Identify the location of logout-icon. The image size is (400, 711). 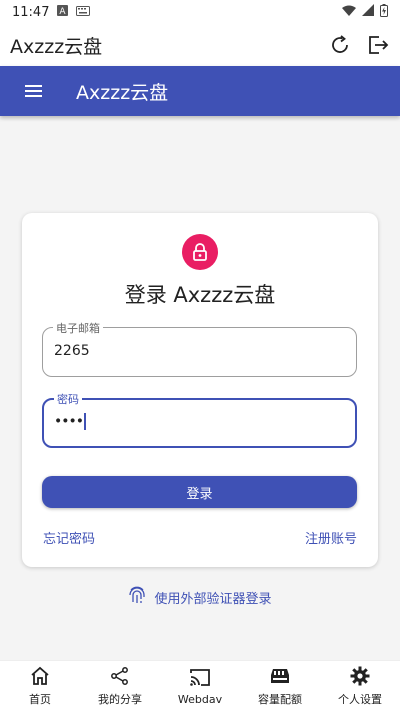
(378, 45).